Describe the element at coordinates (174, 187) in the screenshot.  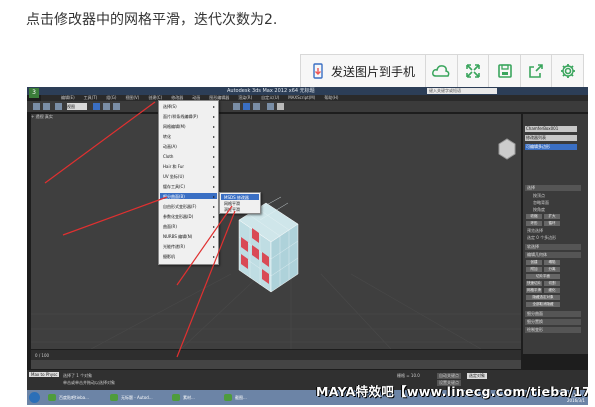
I see `menu-item: 缓存工具(C)` at that location.